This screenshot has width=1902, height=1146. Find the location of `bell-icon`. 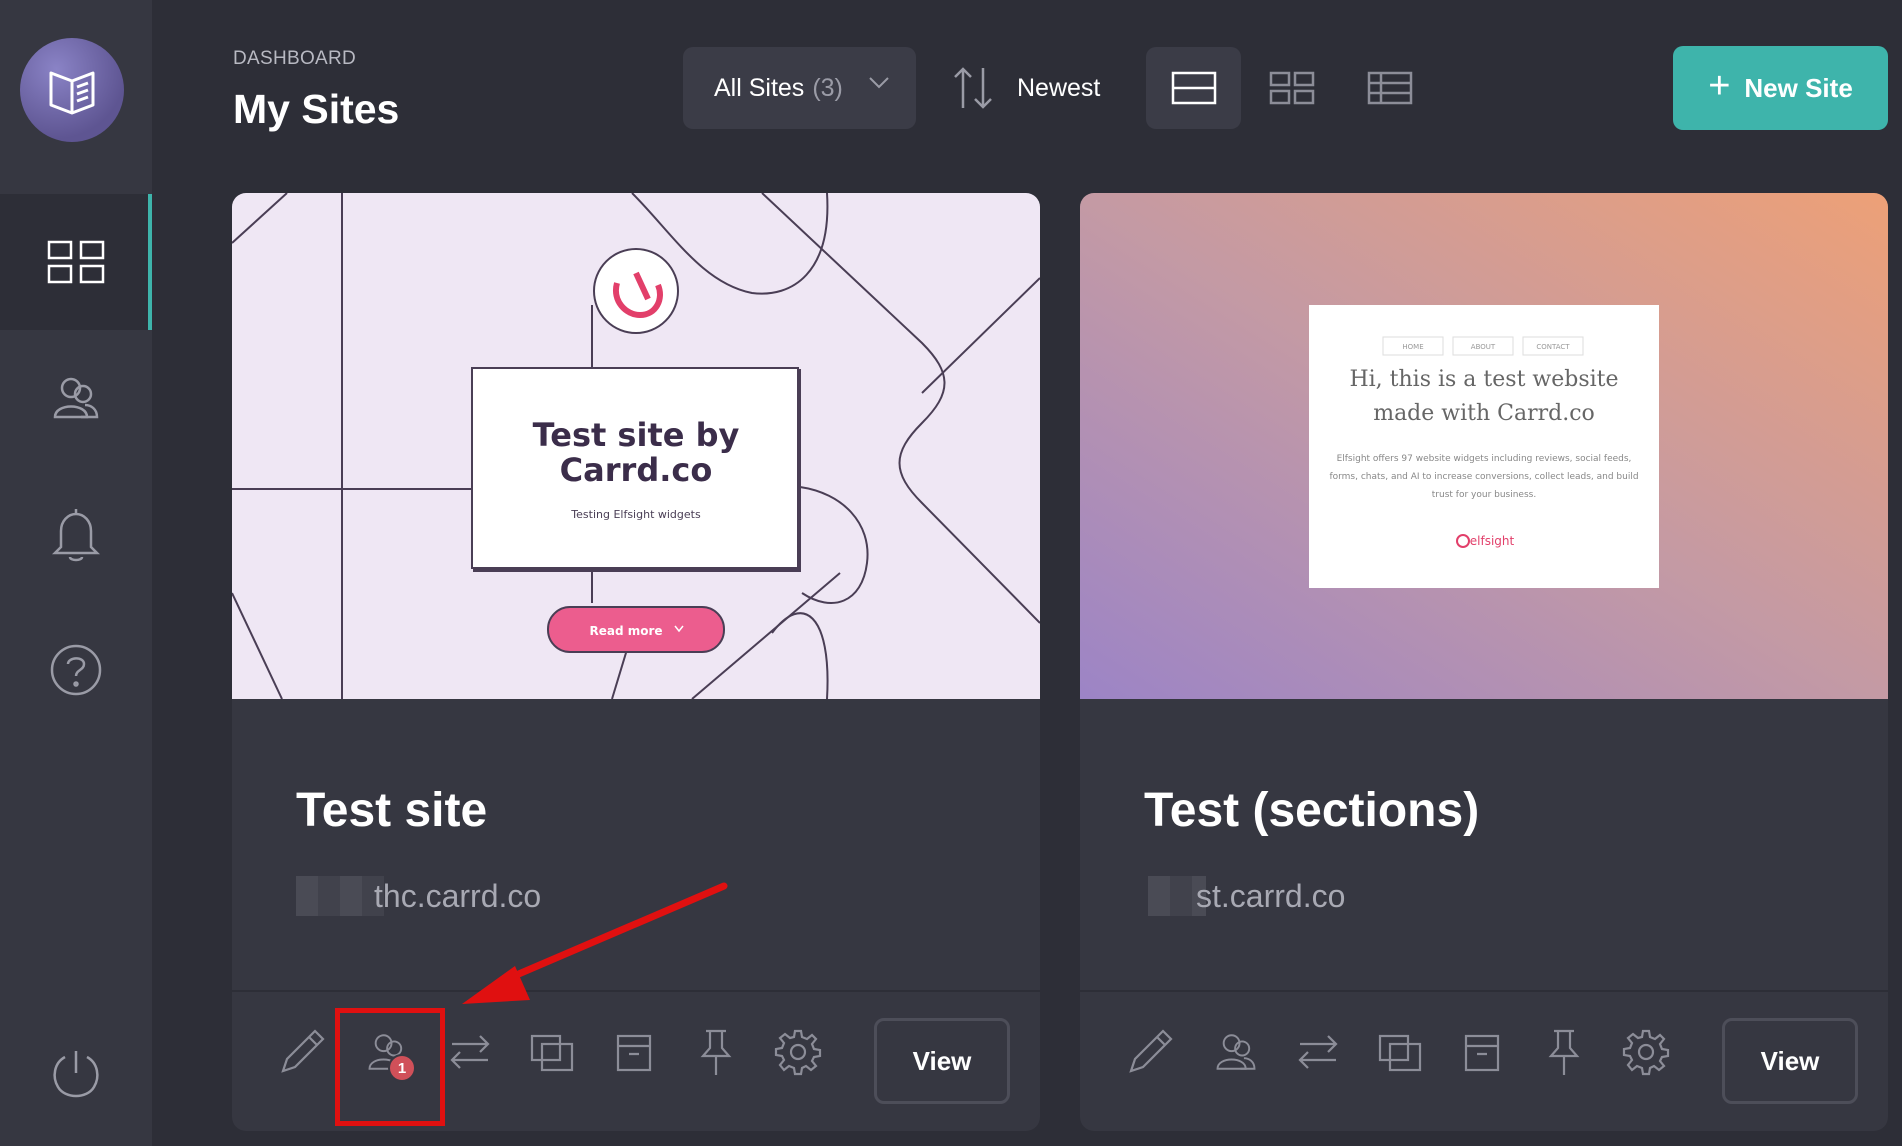

bell-icon is located at coordinates (76, 535).